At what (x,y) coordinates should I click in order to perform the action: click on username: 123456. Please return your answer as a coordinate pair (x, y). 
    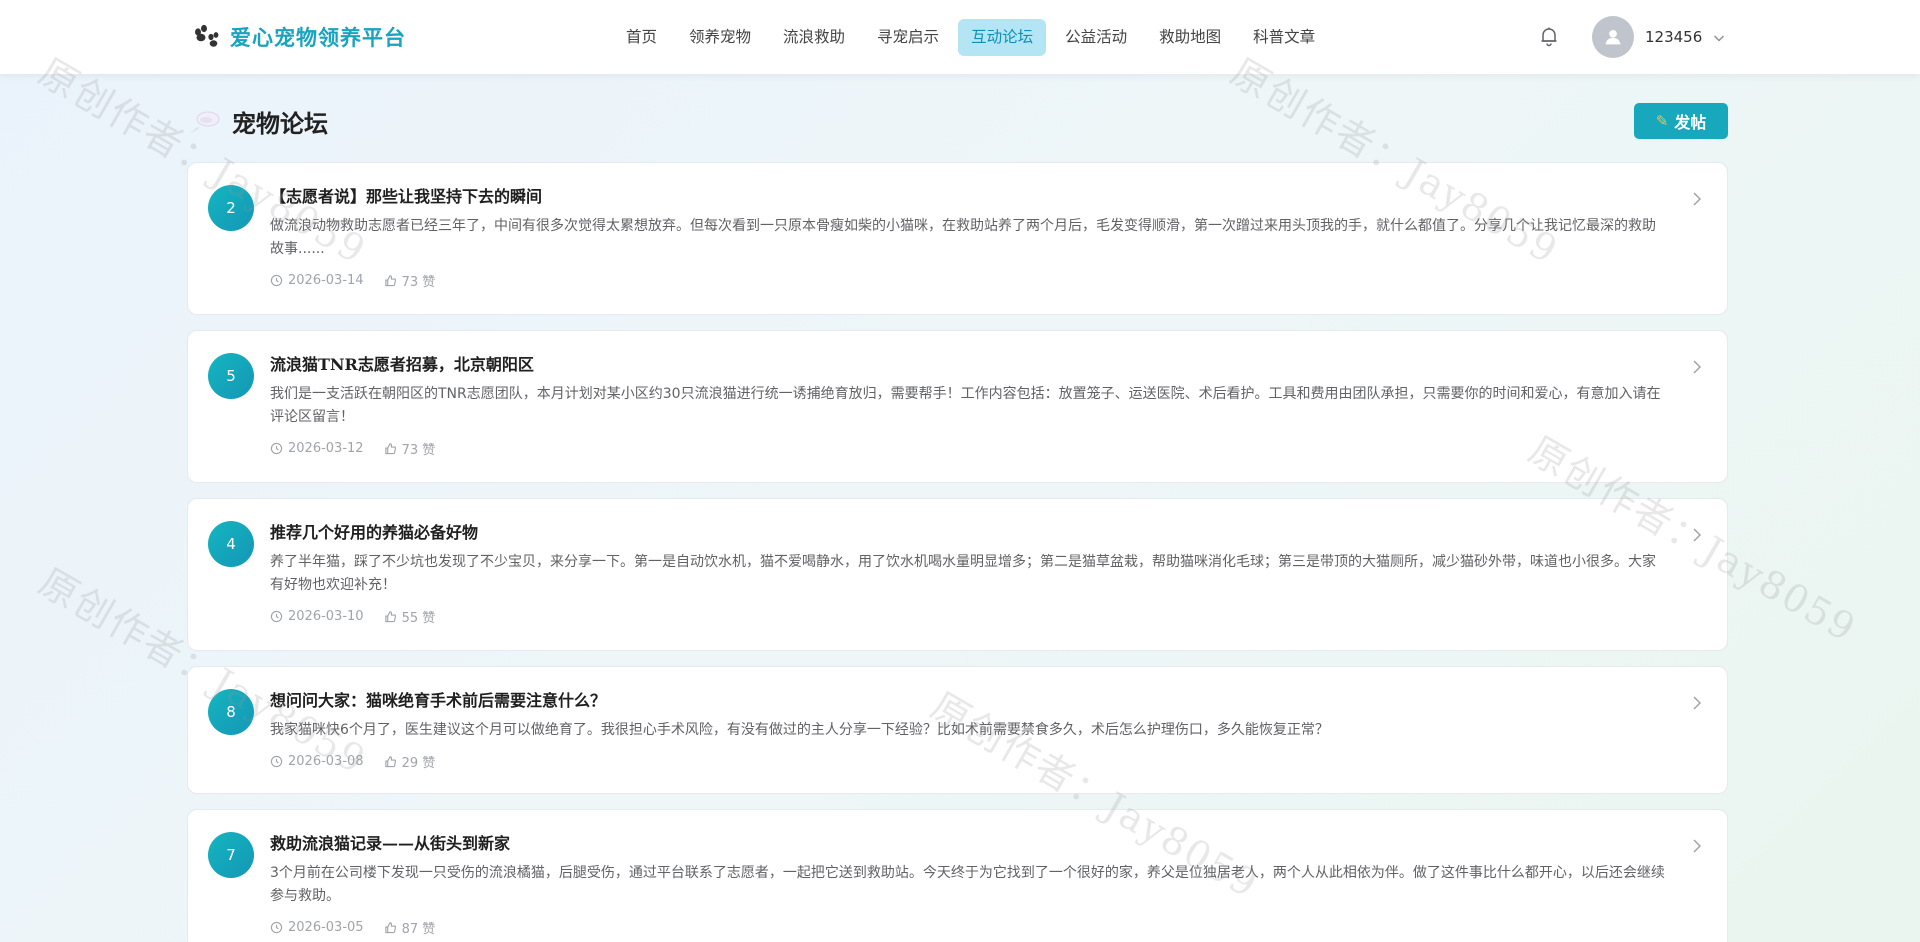
    Looking at the image, I should click on (1674, 37).